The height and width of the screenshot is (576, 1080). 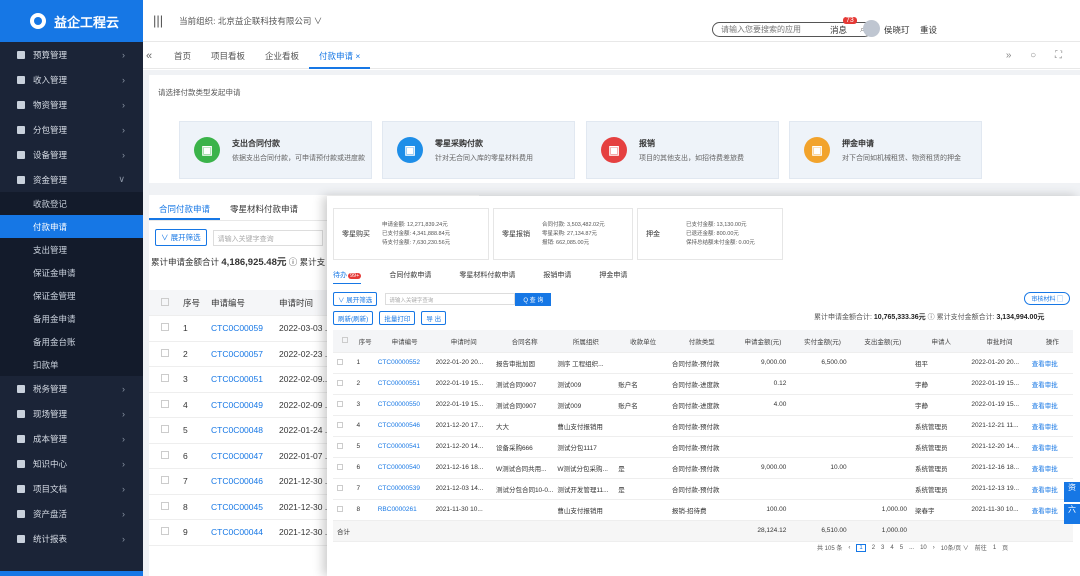 What do you see at coordinates (71, 54) in the screenshot?
I see `sidebar-item: 预算管理 ›` at bounding box center [71, 54].